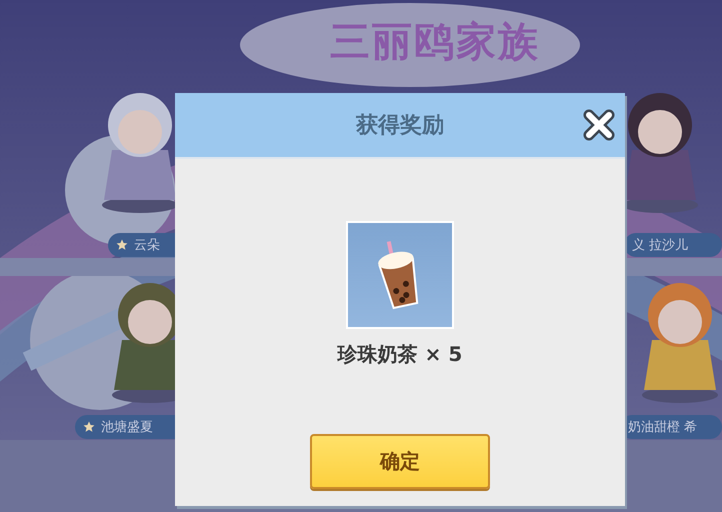 Image resolution: width=722 pixels, height=512 pixels. What do you see at coordinates (400, 126) in the screenshot?
I see `dialog-title: 获得奖励` at bounding box center [400, 126].